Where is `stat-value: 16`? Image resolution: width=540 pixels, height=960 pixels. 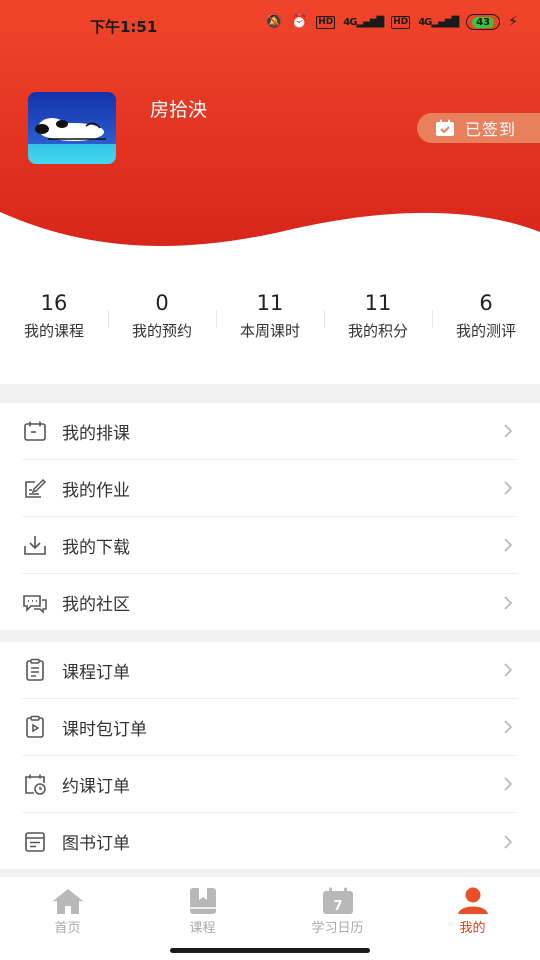 stat-value: 16 is located at coordinates (54, 303).